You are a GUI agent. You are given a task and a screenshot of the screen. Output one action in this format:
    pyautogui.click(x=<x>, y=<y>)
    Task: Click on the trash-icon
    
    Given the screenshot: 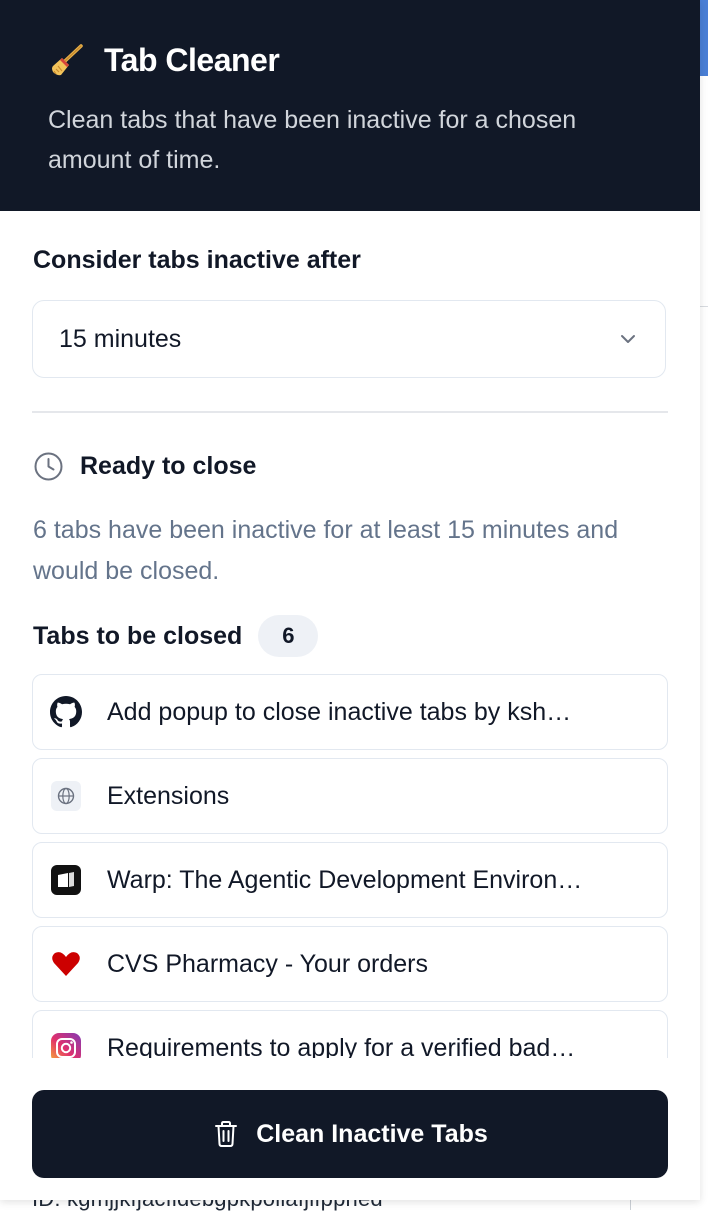 What is the action you would take?
    pyautogui.click(x=226, y=1134)
    